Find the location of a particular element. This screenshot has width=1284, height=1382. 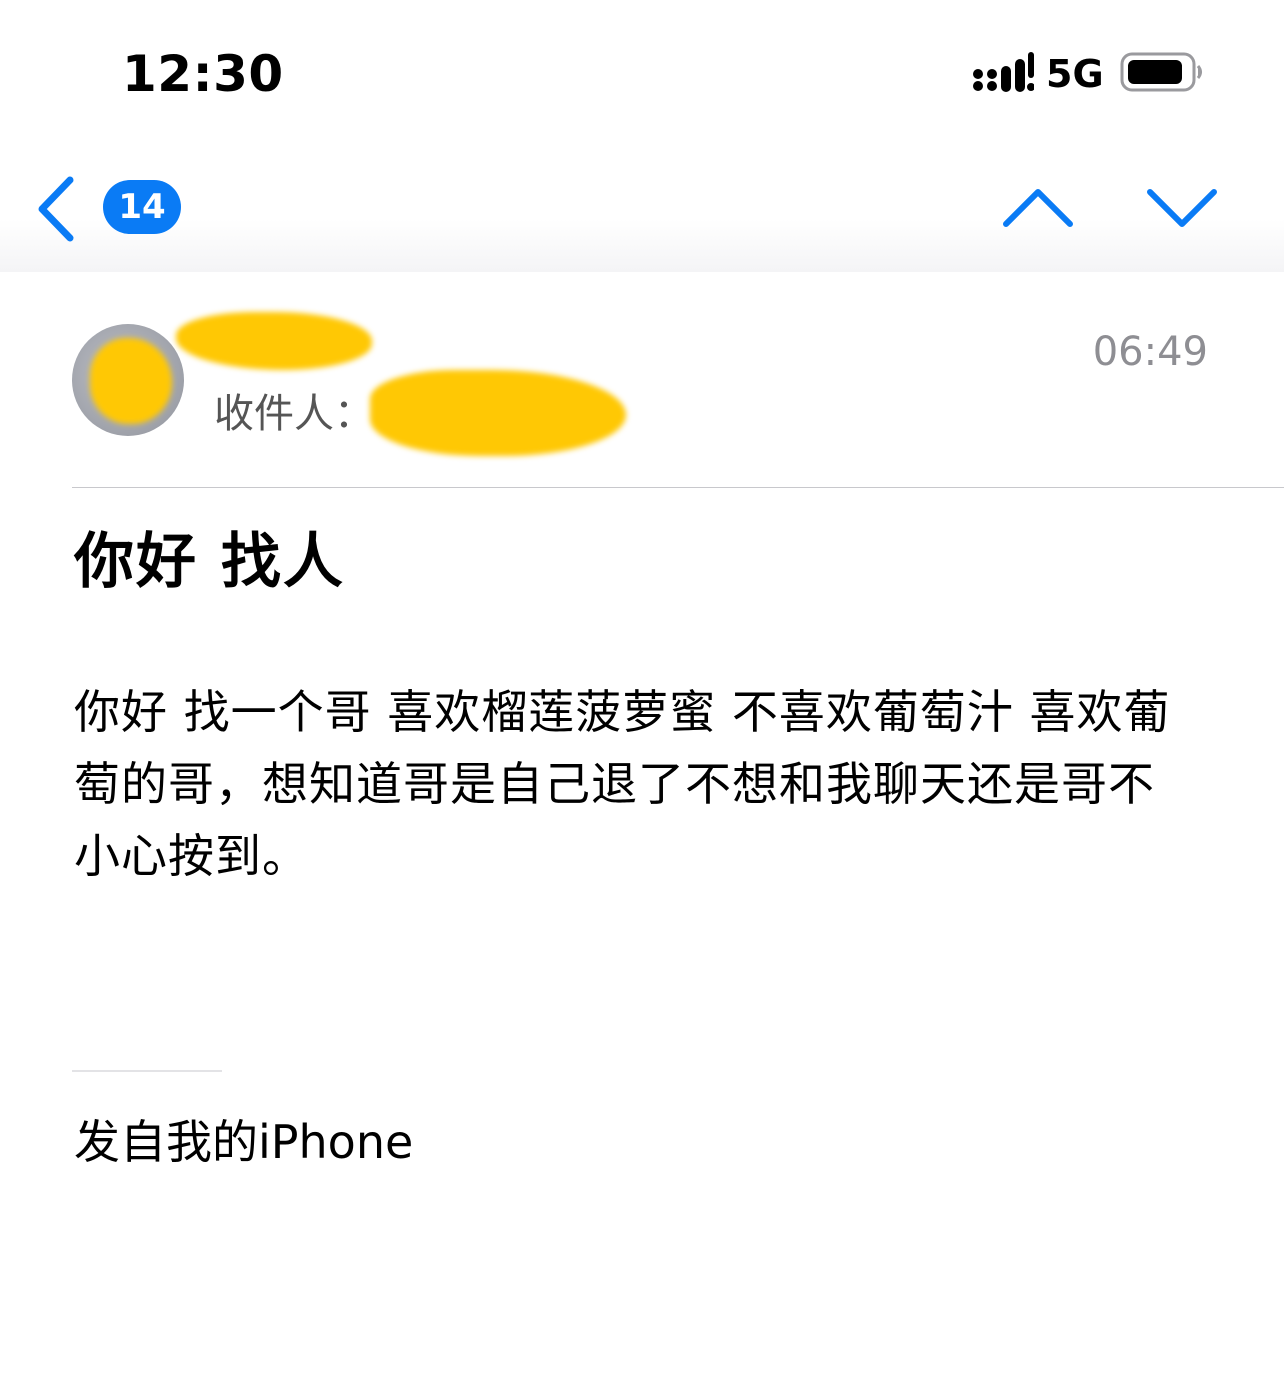

recipient-redaction is located at coordinates (498, 413).